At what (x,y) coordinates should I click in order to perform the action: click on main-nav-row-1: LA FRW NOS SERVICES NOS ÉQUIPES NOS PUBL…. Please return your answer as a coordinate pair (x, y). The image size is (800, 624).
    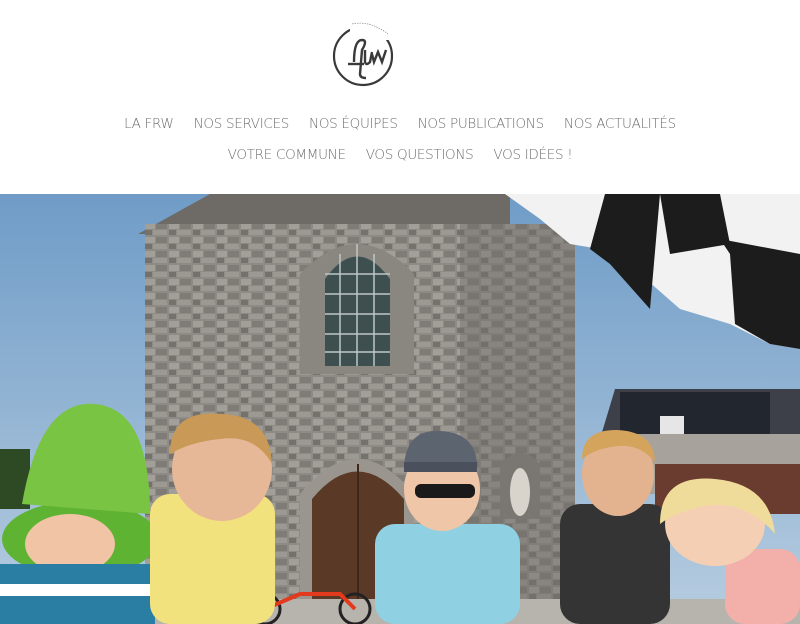
    Looking at the image, I should click on (400, 124).